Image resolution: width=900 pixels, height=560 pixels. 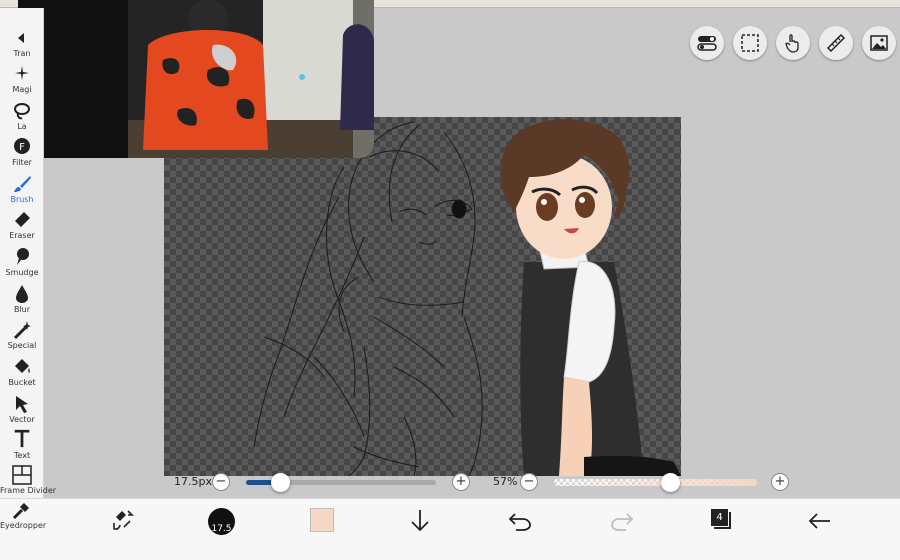 I want to click on tool-label: Text, so click(x=22, y=455).